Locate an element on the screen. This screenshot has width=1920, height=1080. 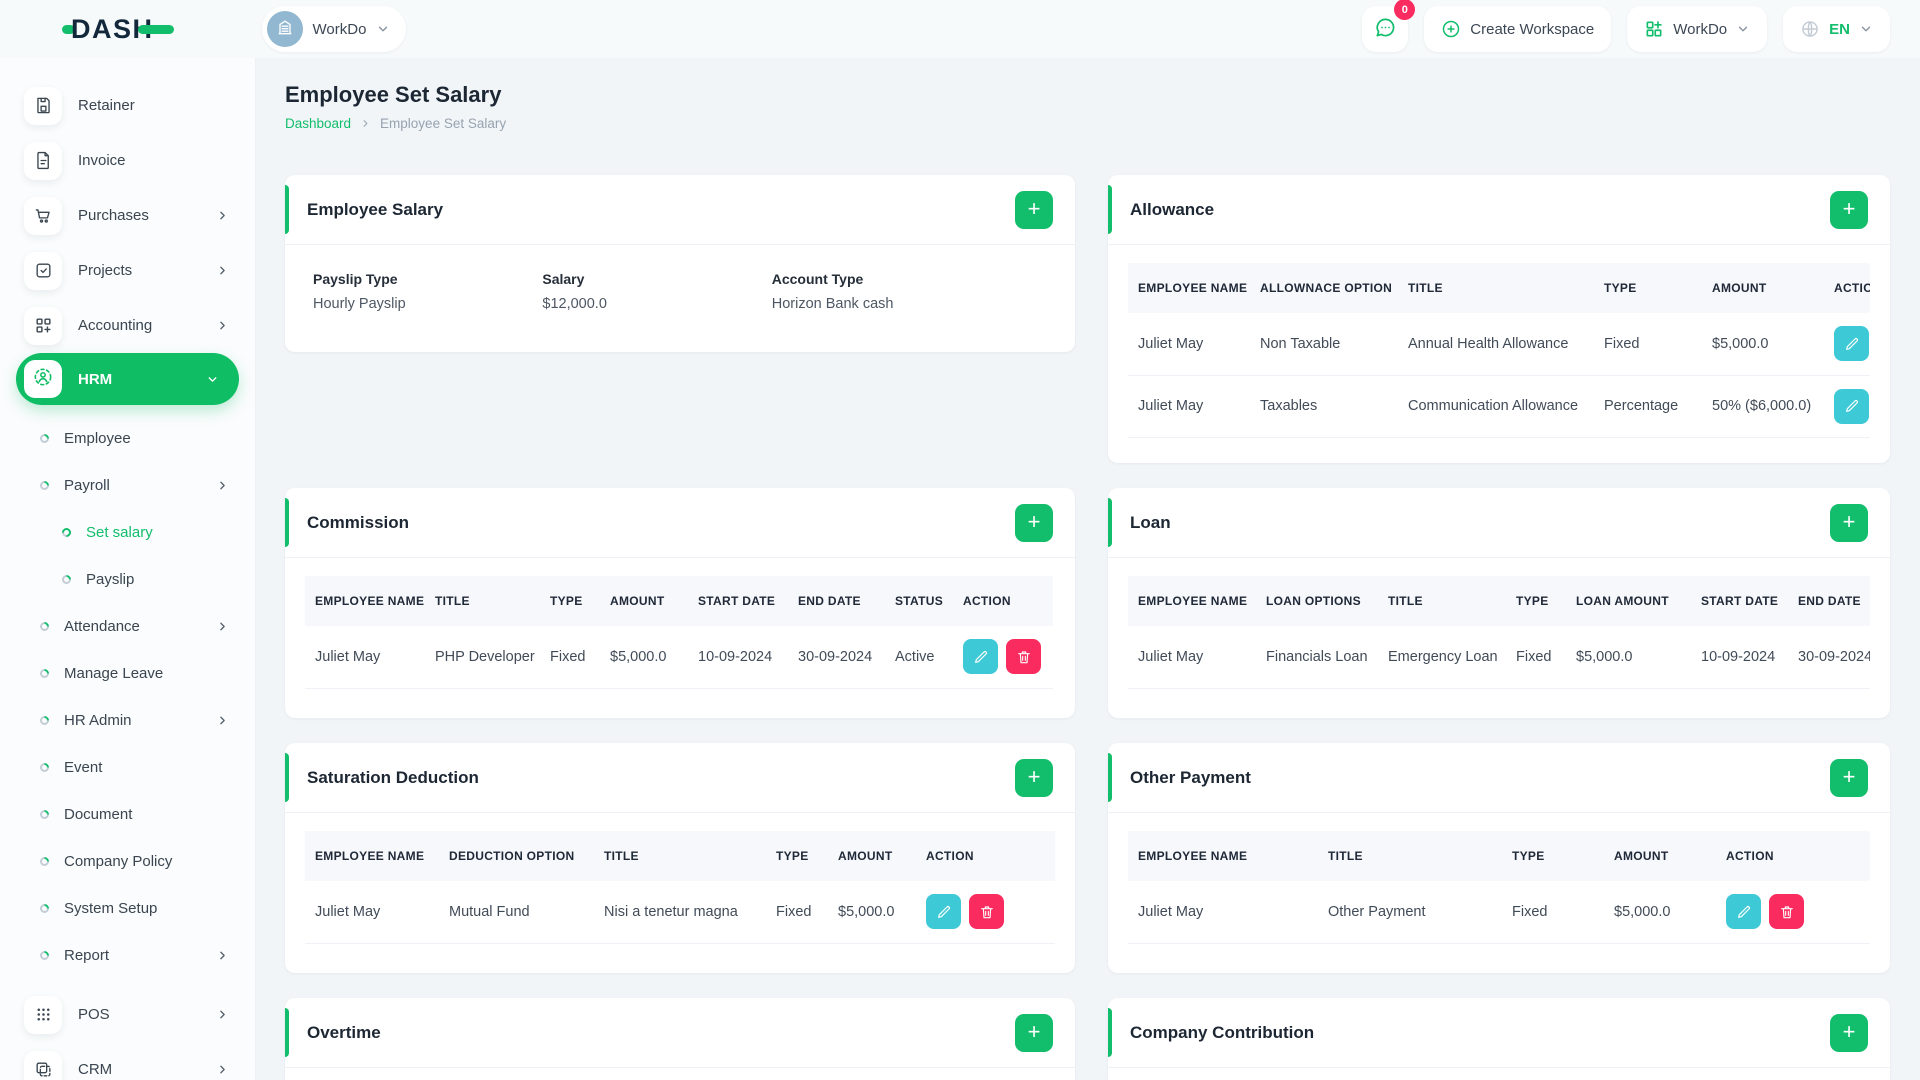
workspace-menu-button: WorkDo is located at coordinates (1697, 29).